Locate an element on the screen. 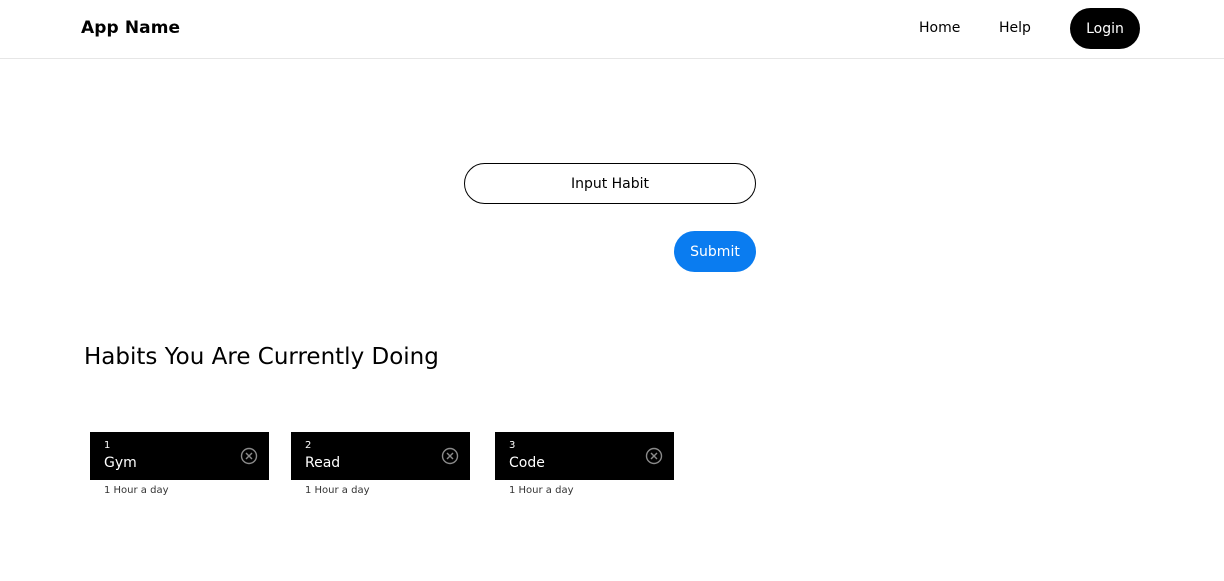 The image size is (1224, 581). habit-card-header: 2 Read is located at coordinates (380, 456).